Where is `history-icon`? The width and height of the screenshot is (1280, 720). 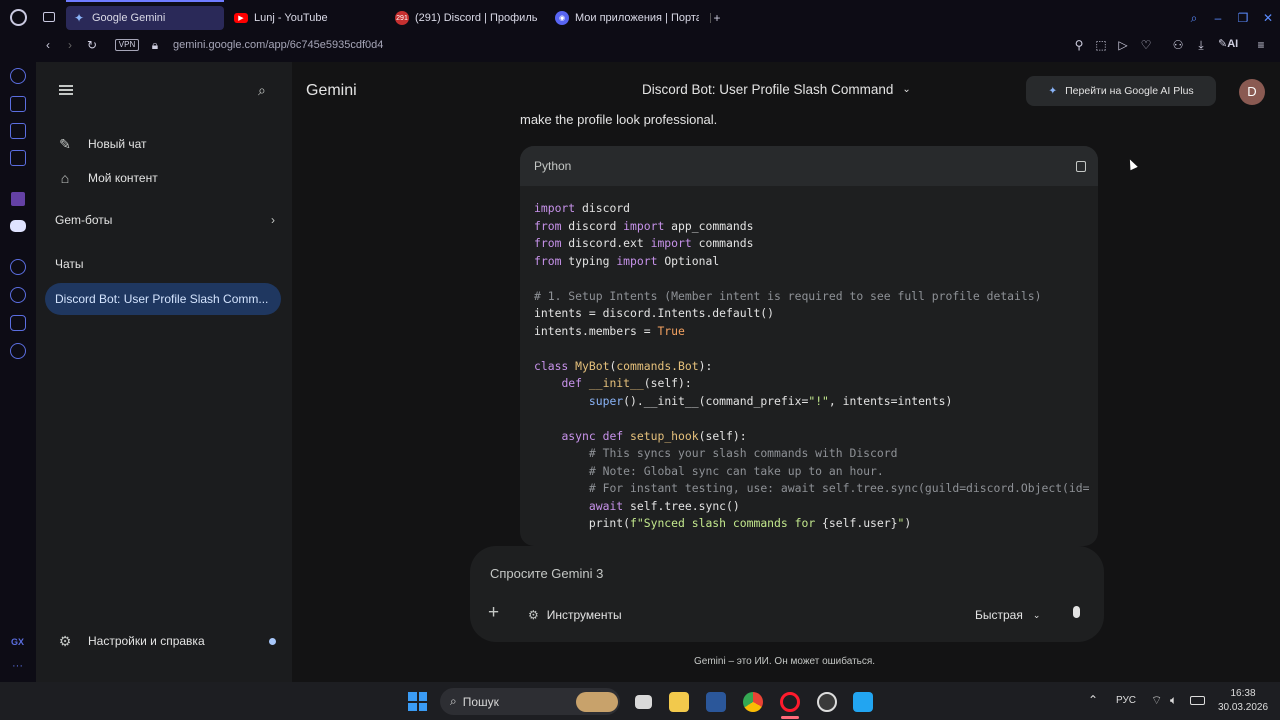 history-icon is located at coordinates (18, 295).